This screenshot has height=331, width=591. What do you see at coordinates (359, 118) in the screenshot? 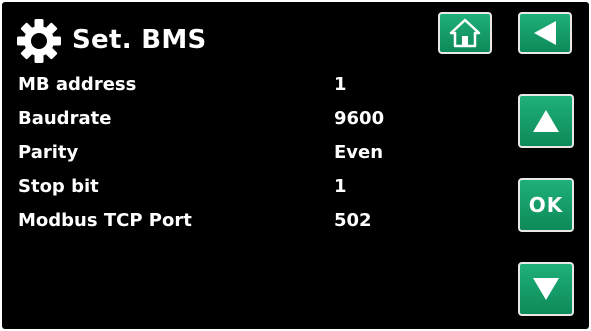
I see `param-value: 9600` at bounding box center [359, 118].